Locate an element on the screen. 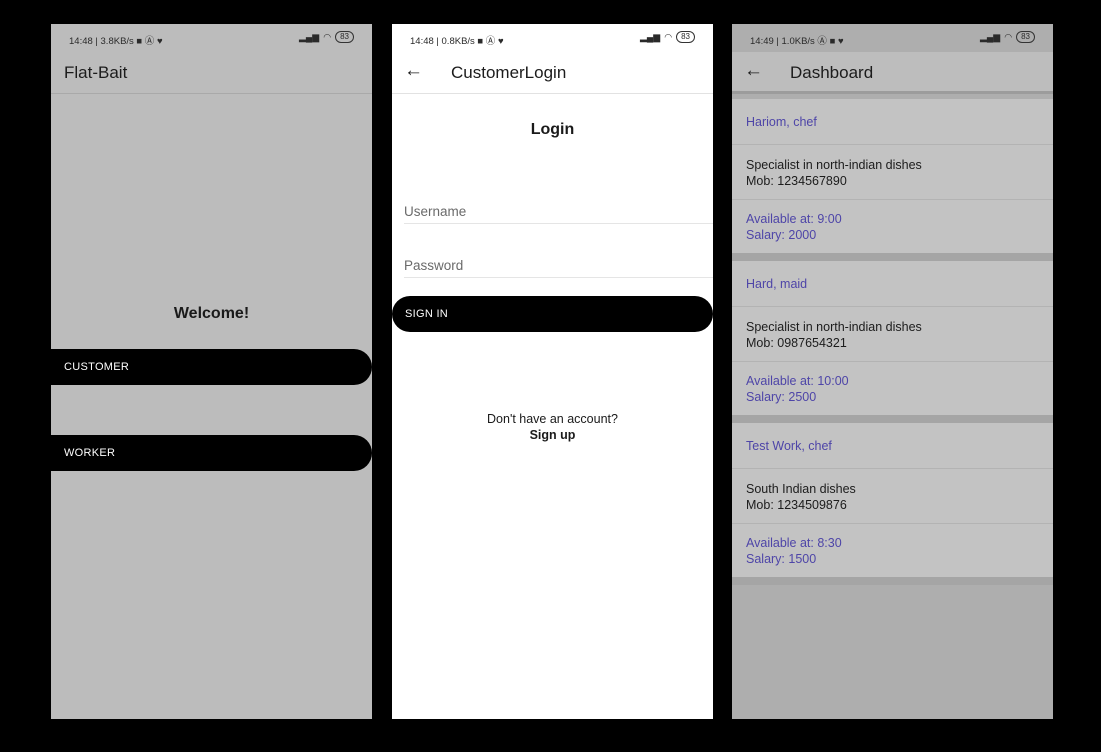  login-heading: Login is located at coordinates (552, 129).